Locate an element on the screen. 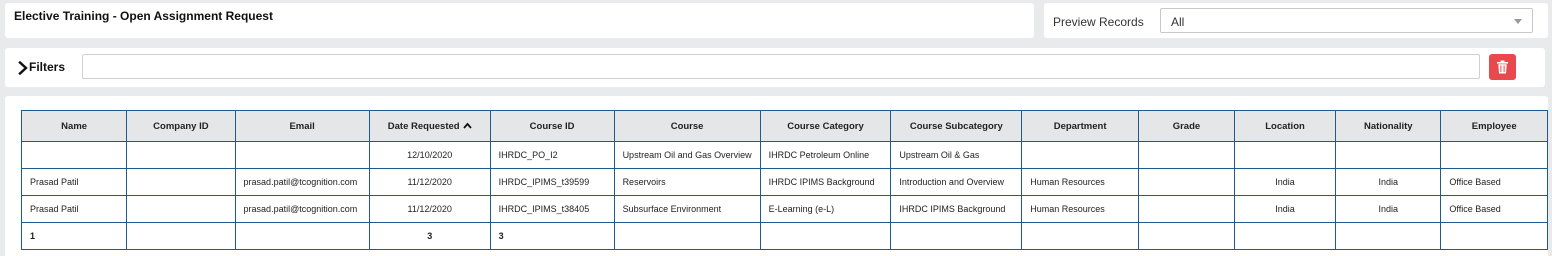 This screenshot has height=256, width=1552. total-course-id: 3 is located at coordinates (552, 236).